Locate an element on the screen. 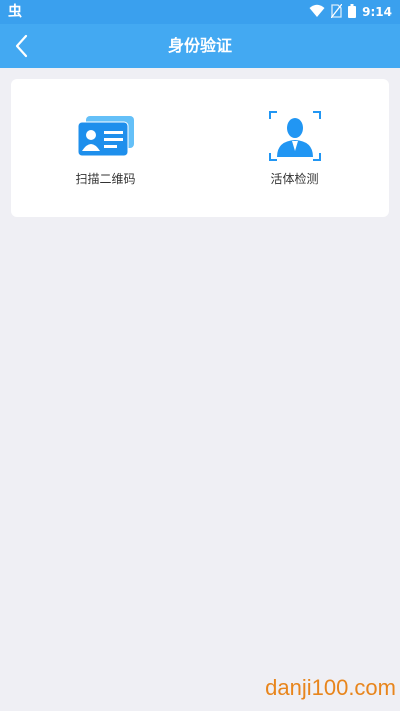 The height and width of the screenshot is (711, 400). header-bar: 身份验证 is located at coordinates (200, 46).